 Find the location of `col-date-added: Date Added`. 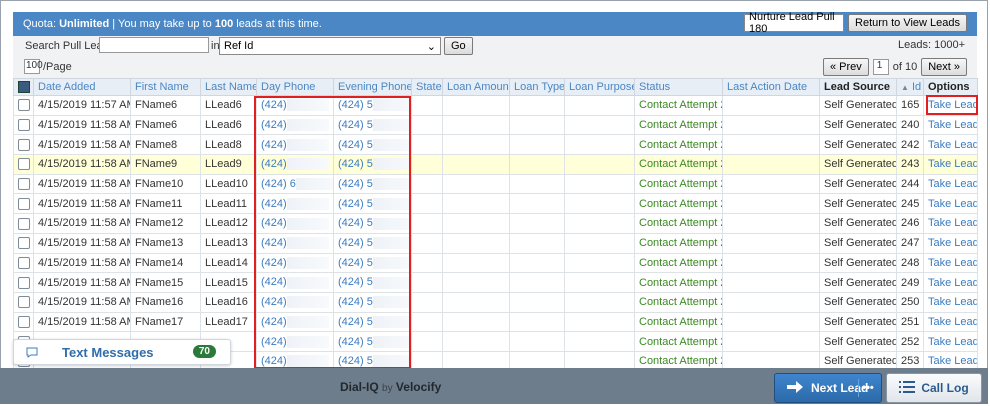

col-date-added: Date Added is located at coordinates (82, 87).